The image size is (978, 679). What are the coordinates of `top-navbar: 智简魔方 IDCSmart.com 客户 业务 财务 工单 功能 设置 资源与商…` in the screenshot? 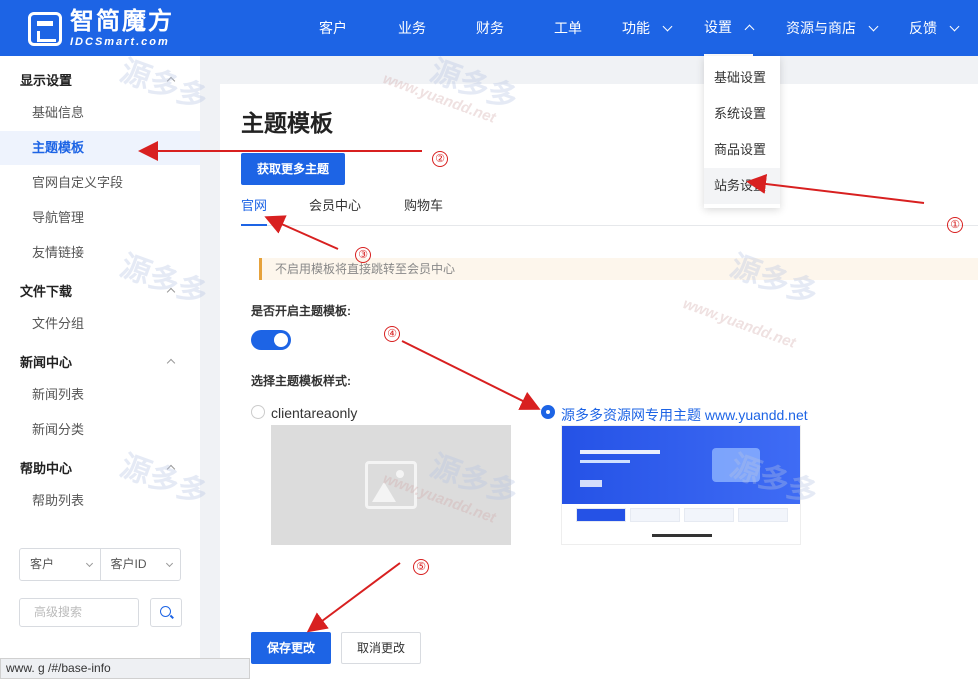 It's located at (489, 28).